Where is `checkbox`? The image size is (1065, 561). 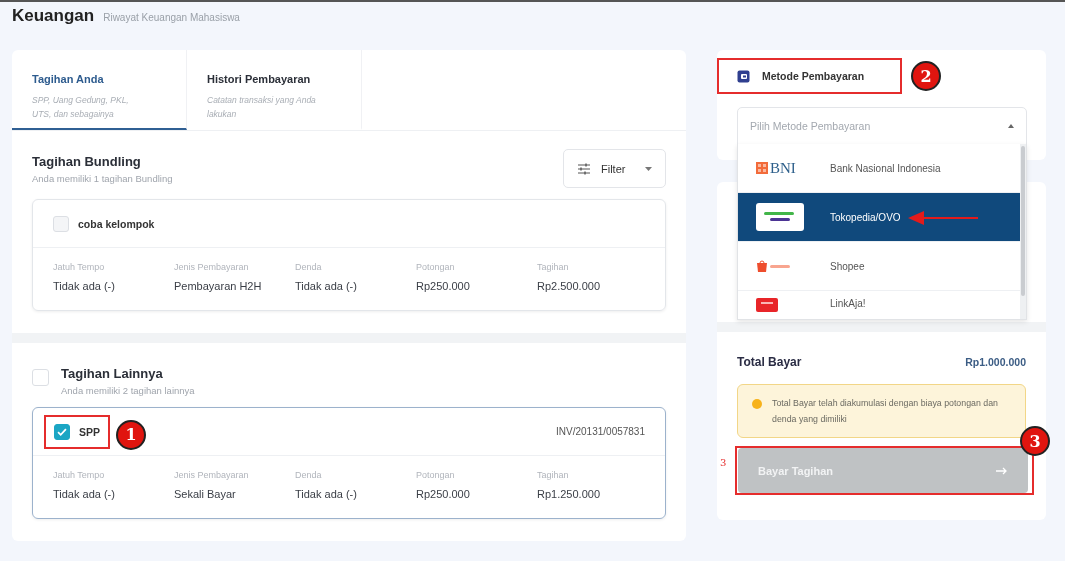 checkbox is located at coordinates (62, 431).